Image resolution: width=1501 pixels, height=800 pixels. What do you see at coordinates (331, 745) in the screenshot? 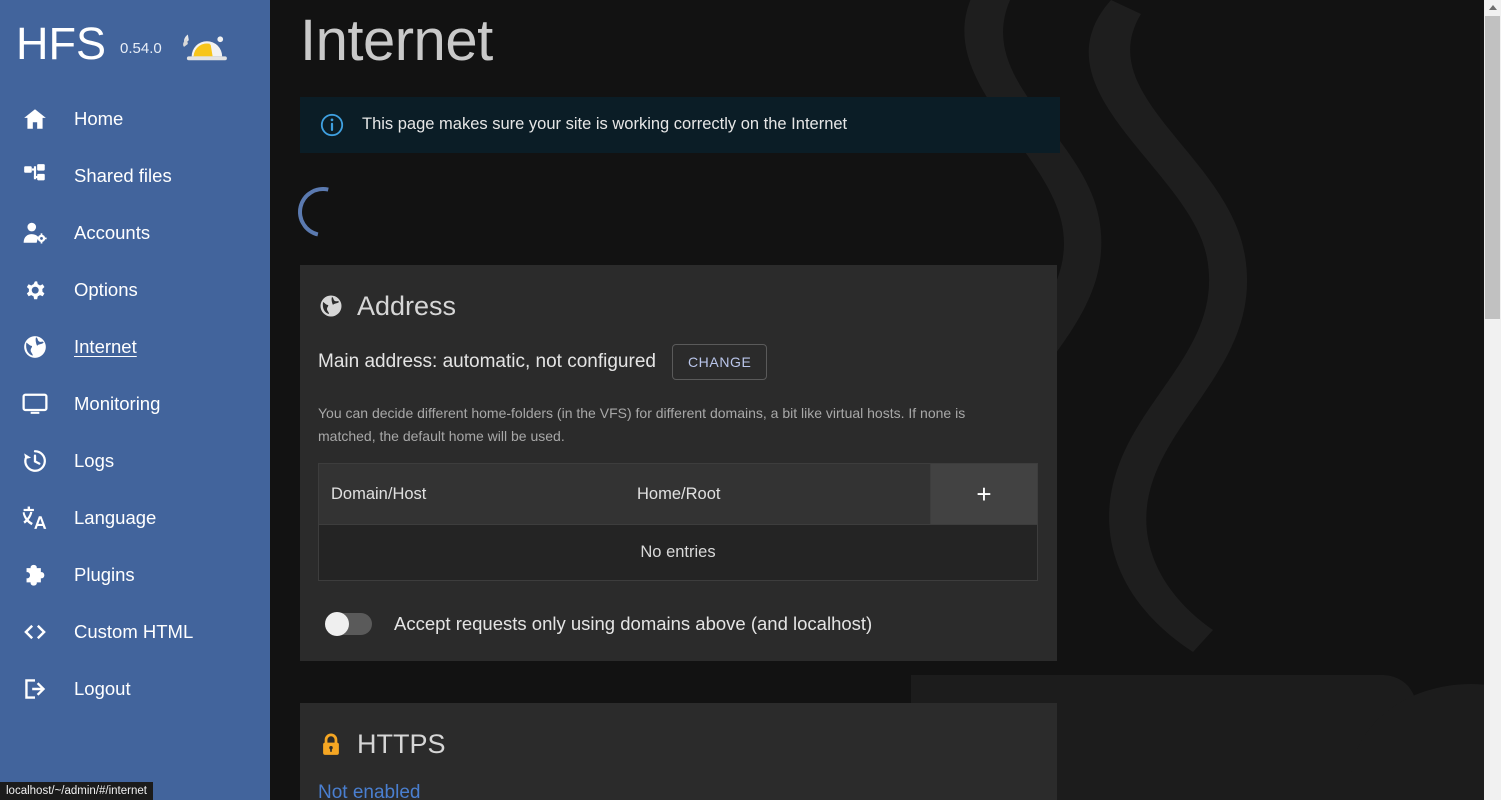
I see `lock-icon` at bounding box center [331, 745].